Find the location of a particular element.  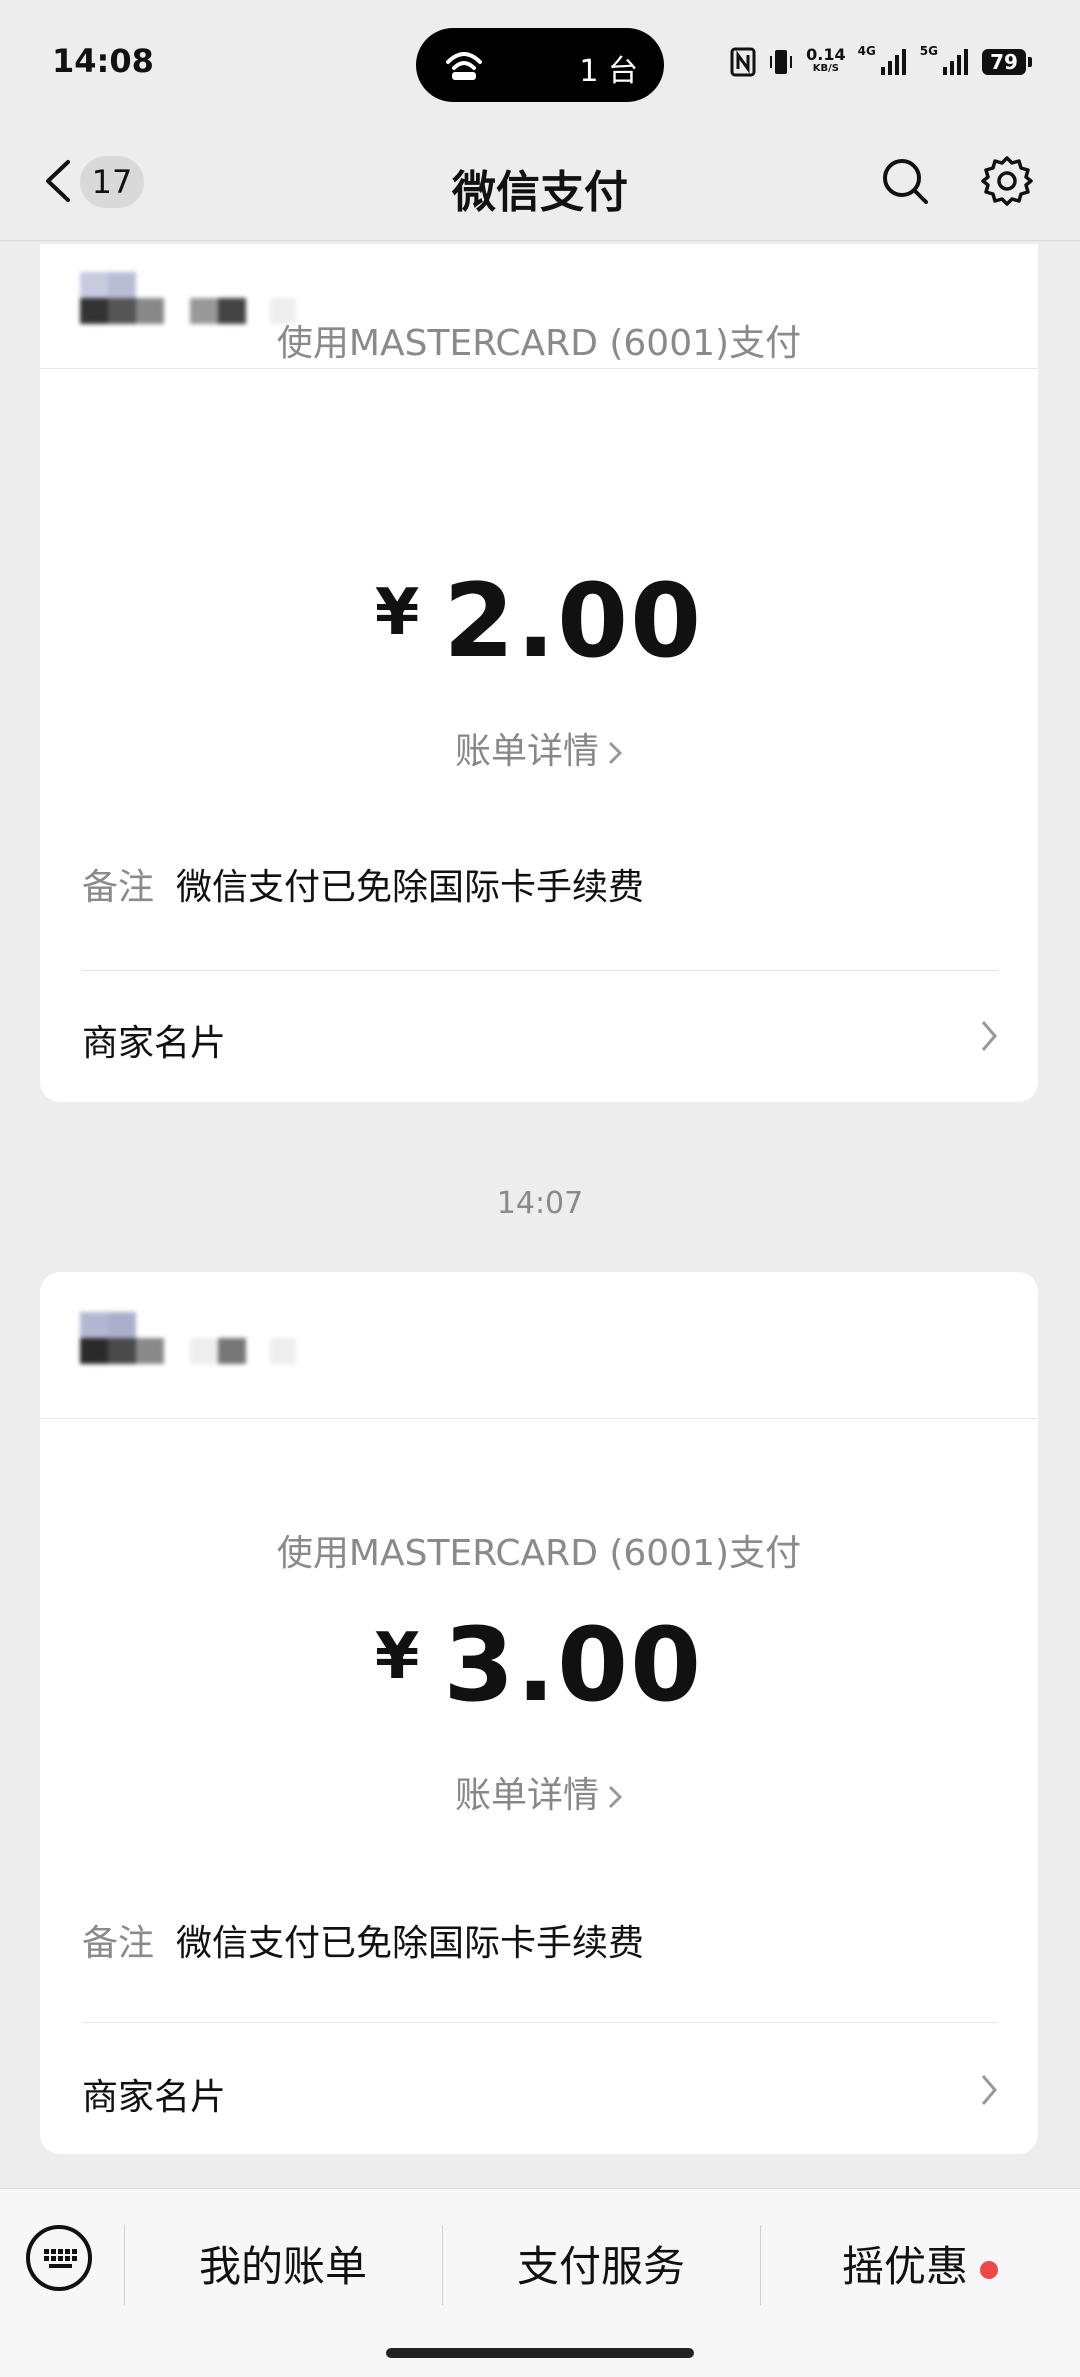

signal-icon is located at coordinates (893, 62).